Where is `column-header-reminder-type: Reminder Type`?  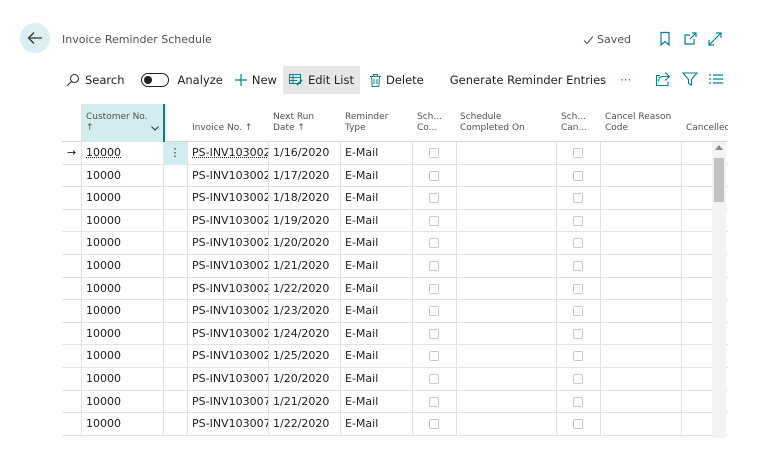 column-header-reminder-type: Reminder Type is located at coordinates (376, 123).